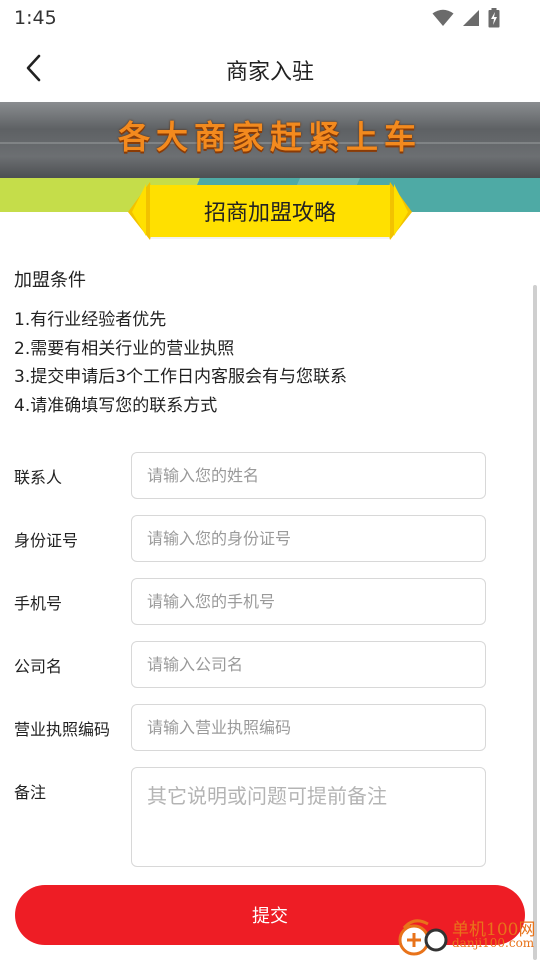 This screenshot has height=960, width=540. Describe the element at coordinates (38, 477) in the screenshot. I see `contact-label: 联系人` at that location.